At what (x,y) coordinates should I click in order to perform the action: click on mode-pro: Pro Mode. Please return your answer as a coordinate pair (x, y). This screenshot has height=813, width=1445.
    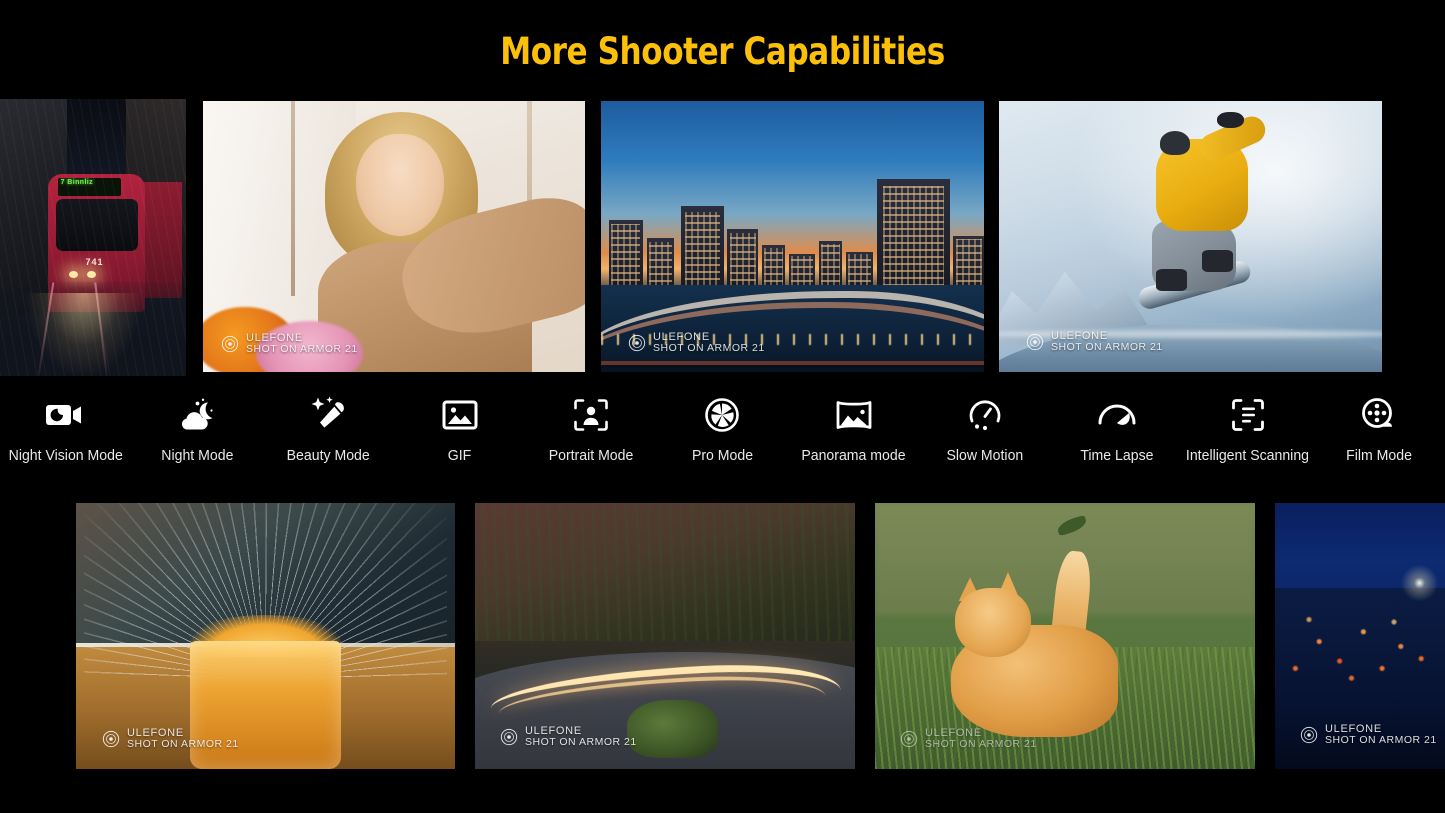
    Looking at the image, I should click on (722, 428).